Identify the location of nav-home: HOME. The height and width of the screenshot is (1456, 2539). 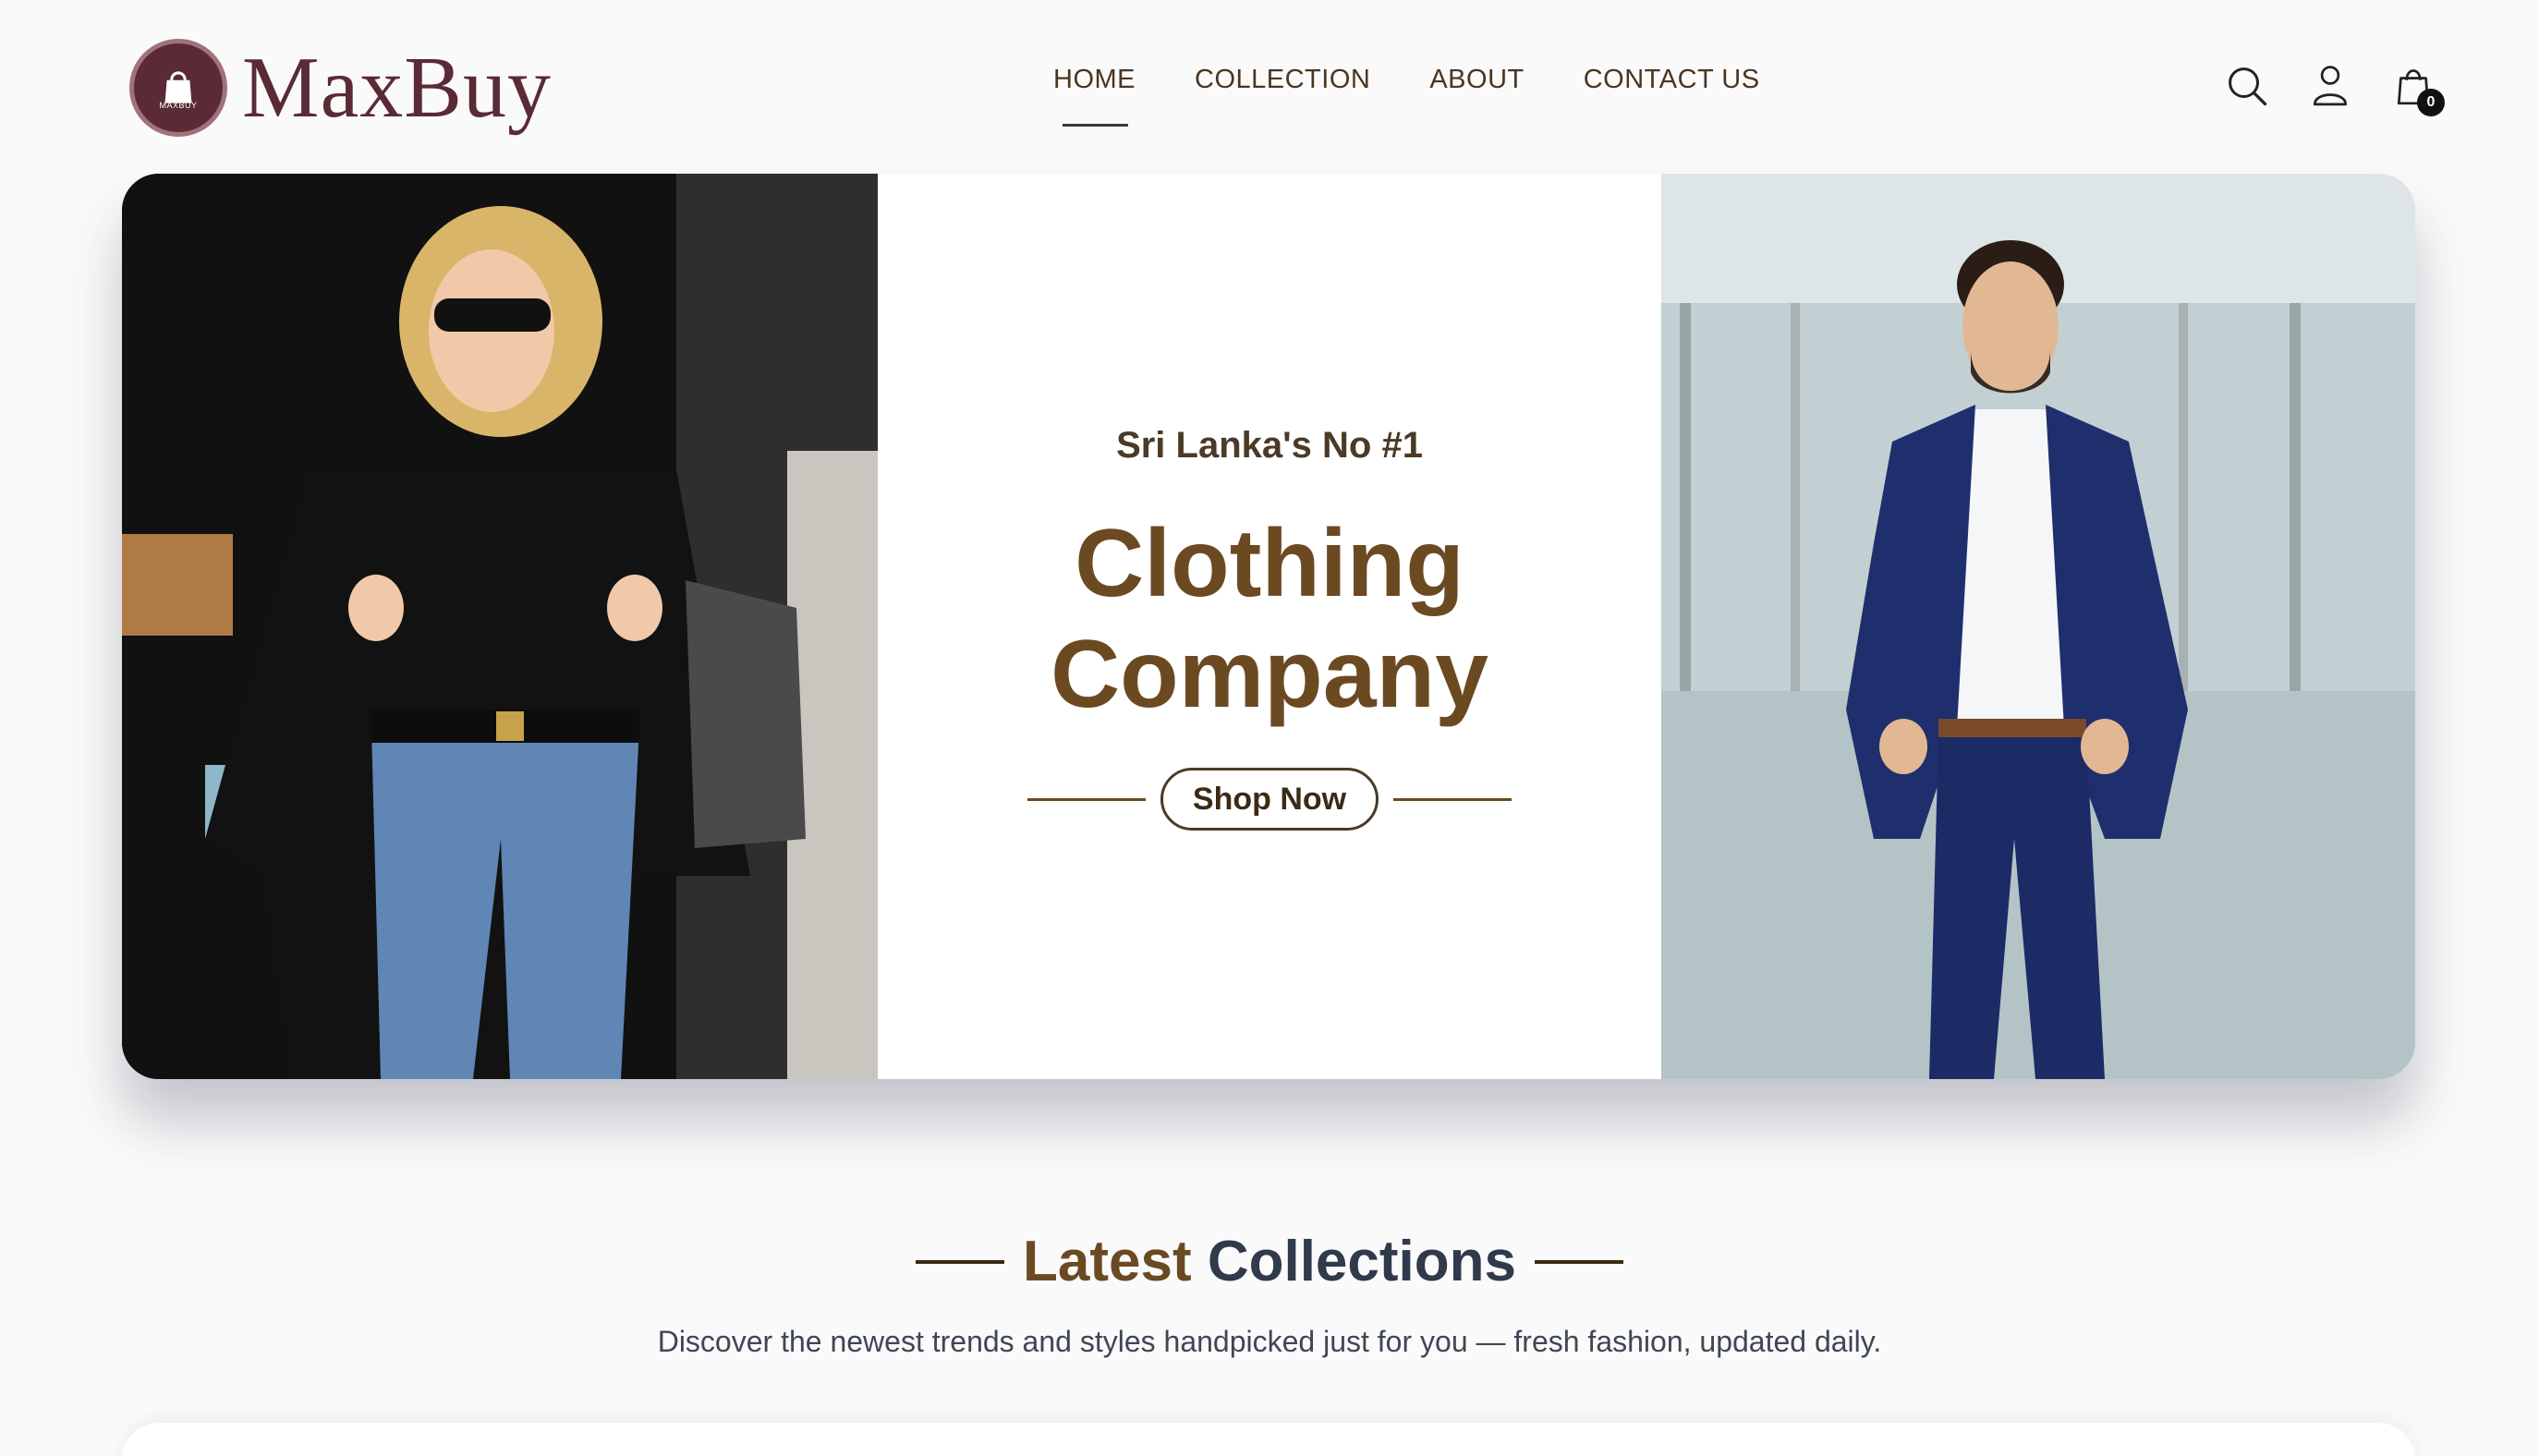
(1094, 96).